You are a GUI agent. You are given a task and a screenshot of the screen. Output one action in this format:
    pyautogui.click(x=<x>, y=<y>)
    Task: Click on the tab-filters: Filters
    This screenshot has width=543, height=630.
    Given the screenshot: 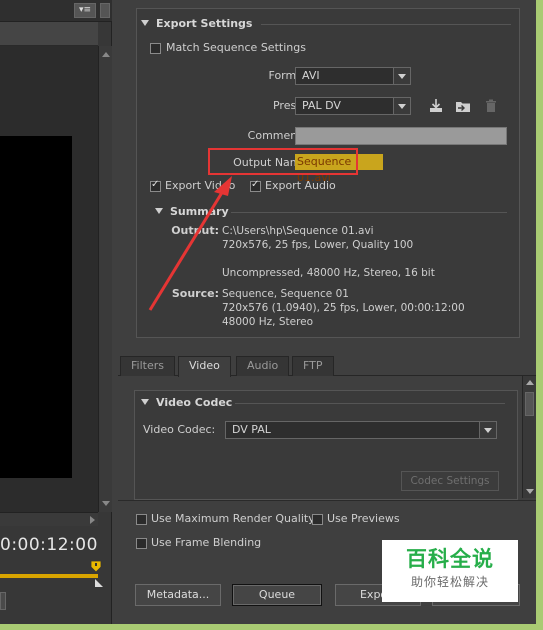 What is the action you would take?
    pyautogui.click(x=147, y=366)
    